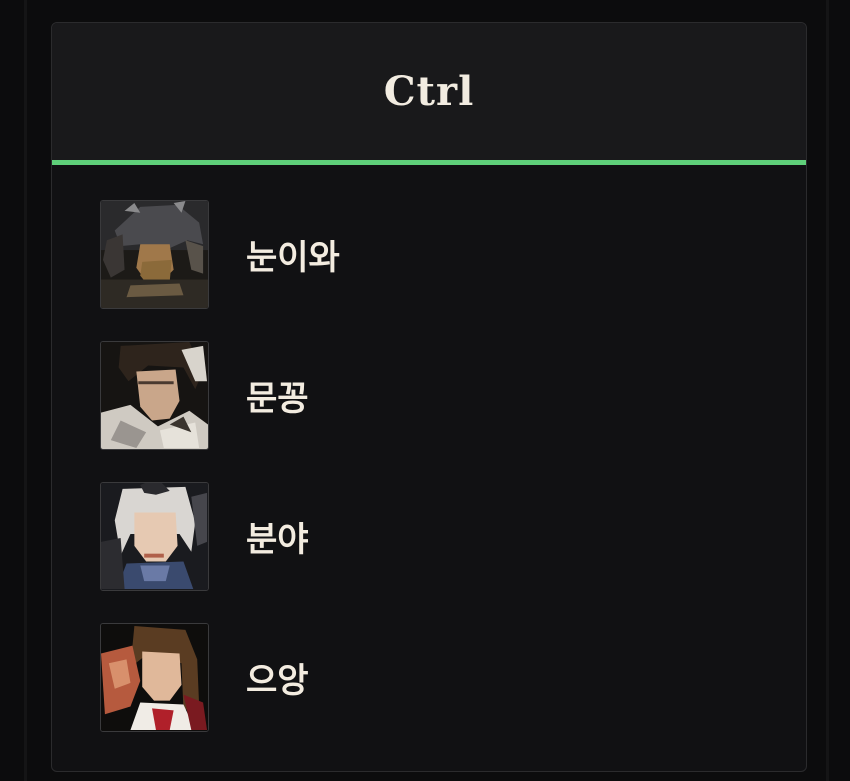  Describe the element at coordinates (25, 390) in the screenshot. I see `page-rail-left` at that location.